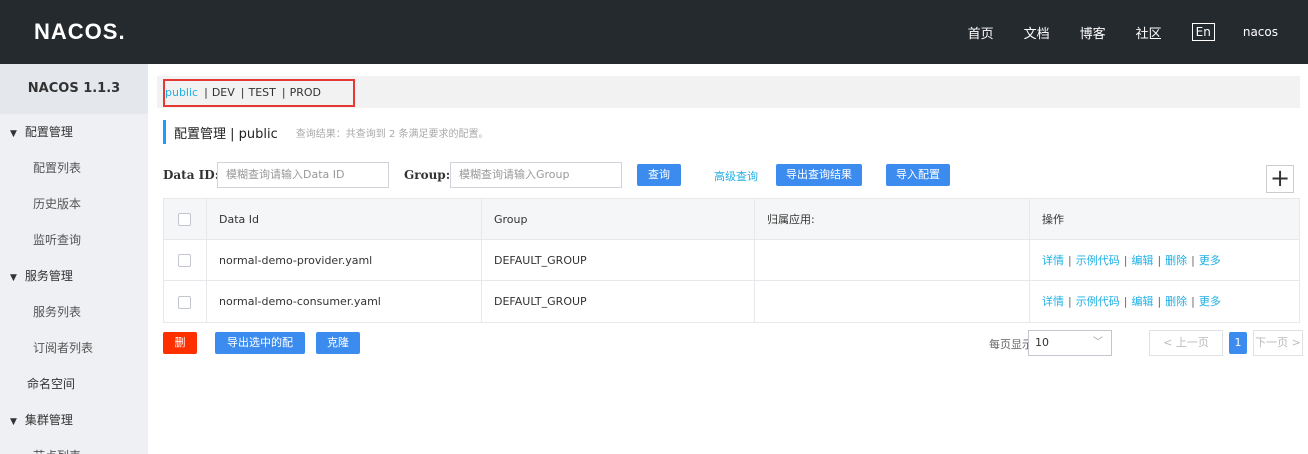 The width and height of the screenshot is (1308, 454). I want to click on sidebar-group-label: 集群管理, so click(48, 420).